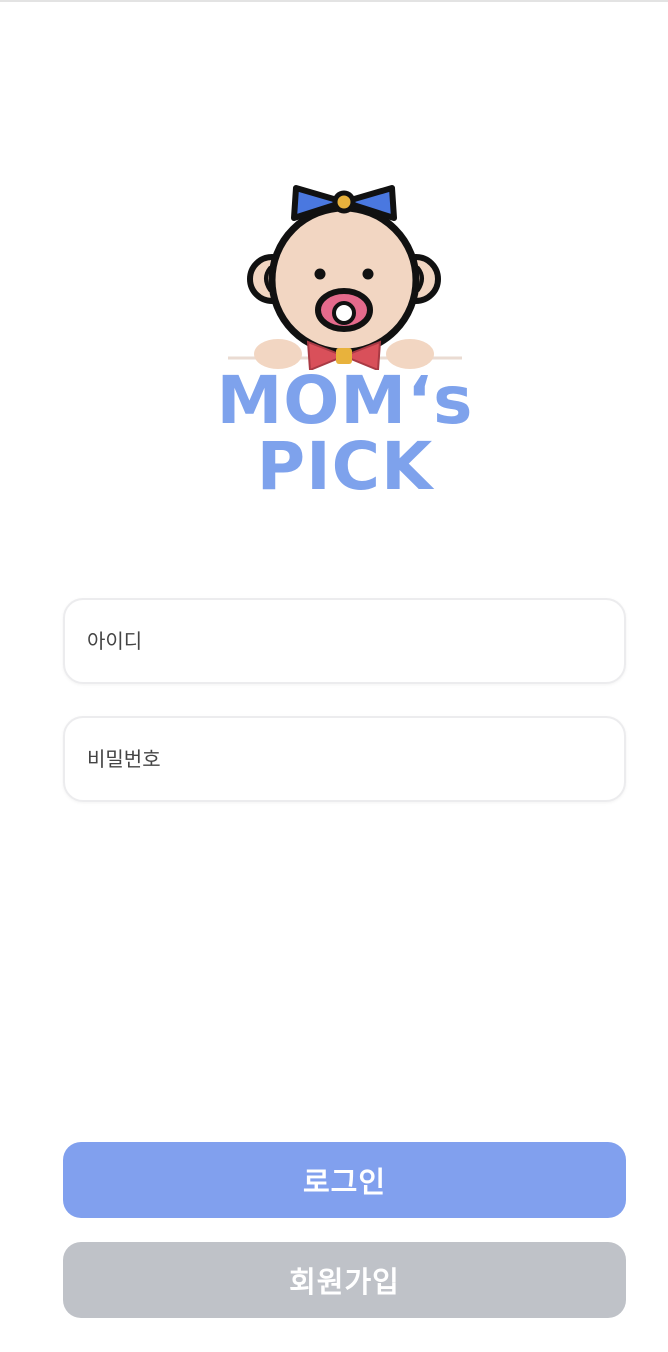  What do you see at coordinates (334, 1) in the screenshot?
I see `top-border` at bounding box center [334, 1].